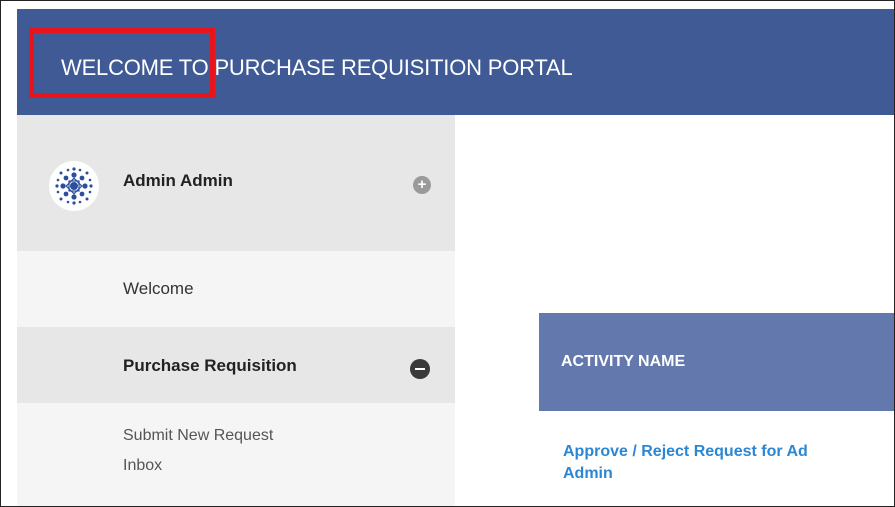 This screenshot has width=895, height=507. What do you see at coordinates (142, 466) in the screenshot?
I see `sidebar-subitem-inbox: Inbox` at bounding box center [142, 466].